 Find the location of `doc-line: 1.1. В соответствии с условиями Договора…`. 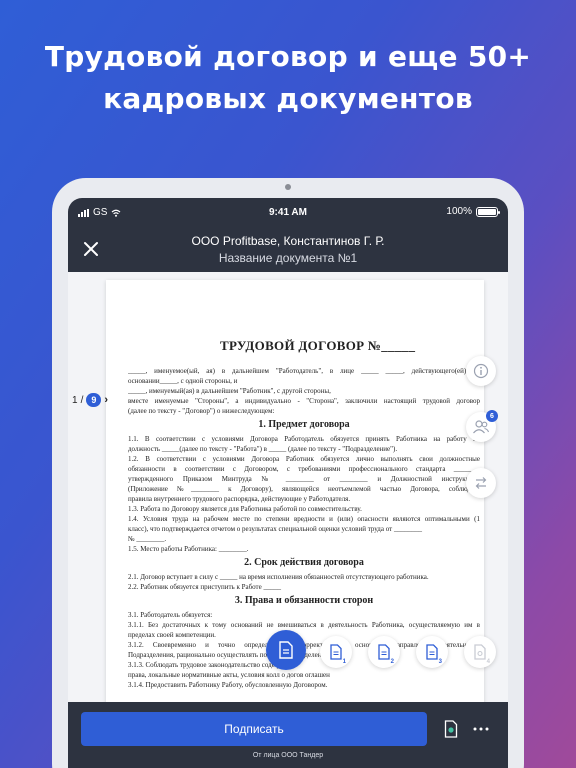

doc-line: 1.1. В соответствии с условиями Договора… is located at coordinates (304, 439).